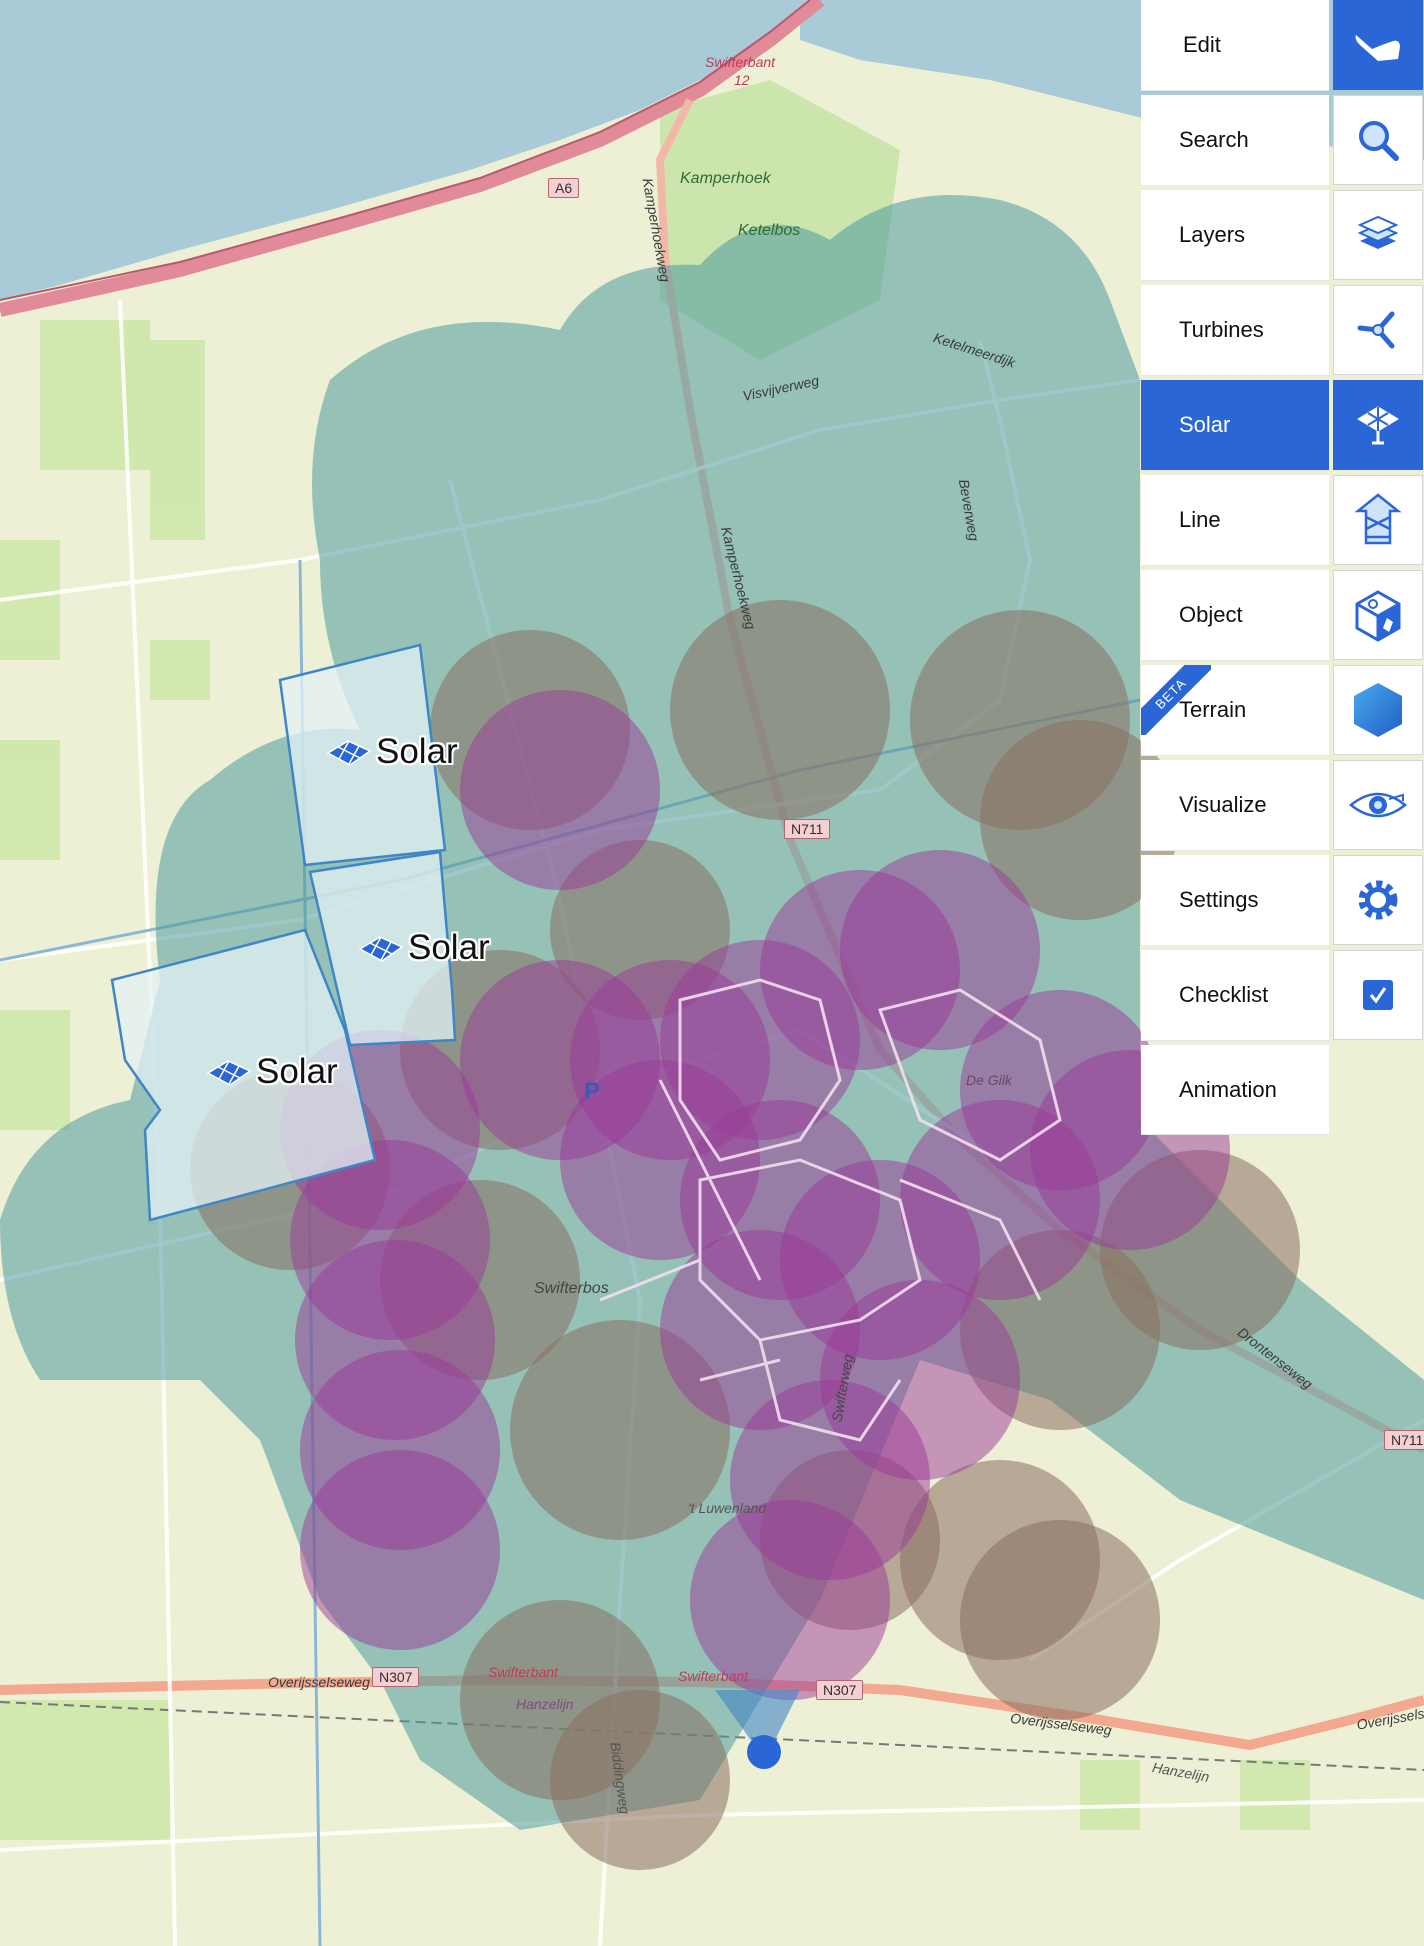 Image resolution: width=1424 pixels, height=1946 pixels. I want to click on object-cube-icon, so click(1378, 616).